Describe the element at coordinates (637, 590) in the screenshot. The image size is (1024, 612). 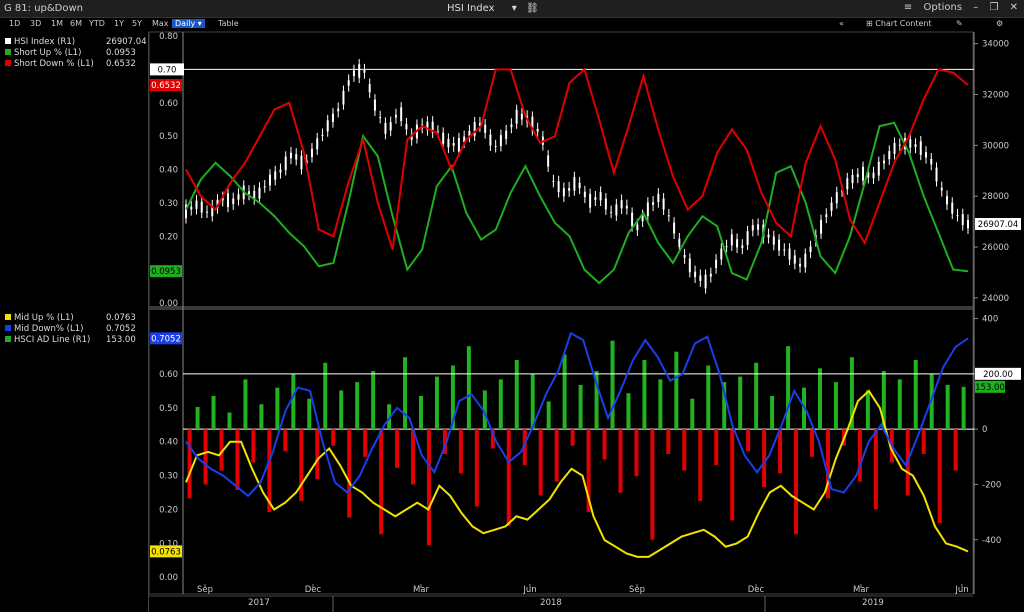
I see `month-label: Sep` at that location.